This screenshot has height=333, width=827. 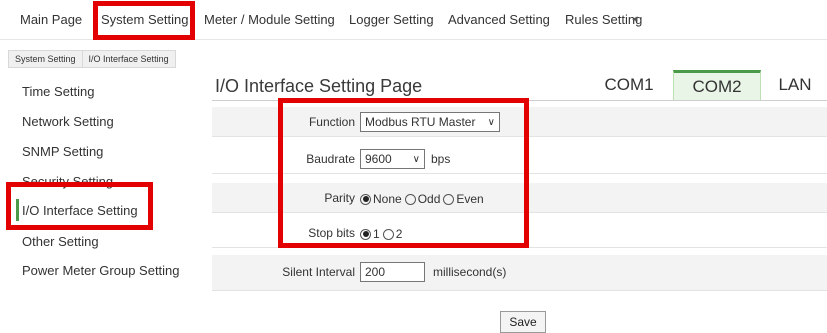 I want to click on tab-com2: COM2, so click(x=717, y=85).